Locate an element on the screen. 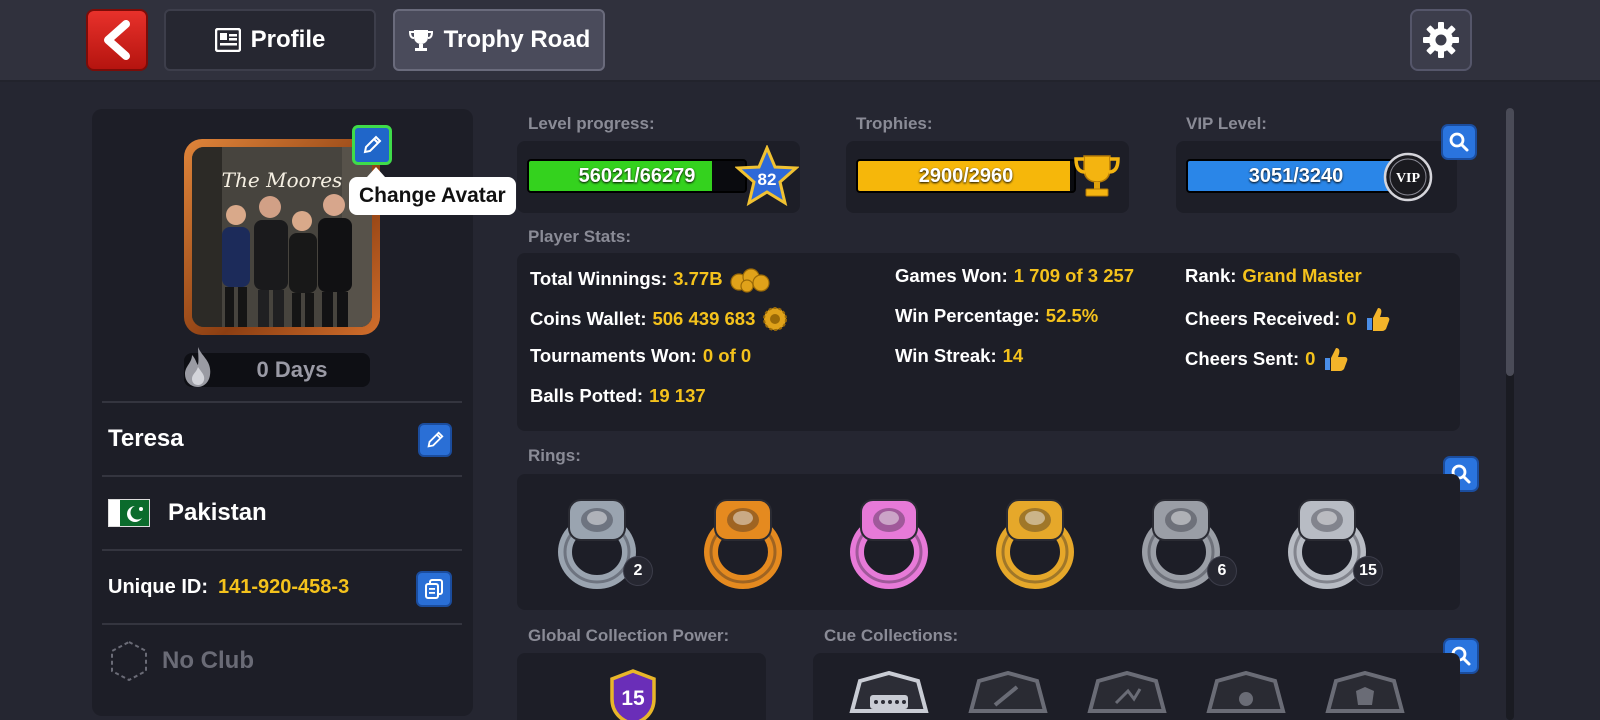  stat-value: 3.77B is located at coordinates (698, 278).